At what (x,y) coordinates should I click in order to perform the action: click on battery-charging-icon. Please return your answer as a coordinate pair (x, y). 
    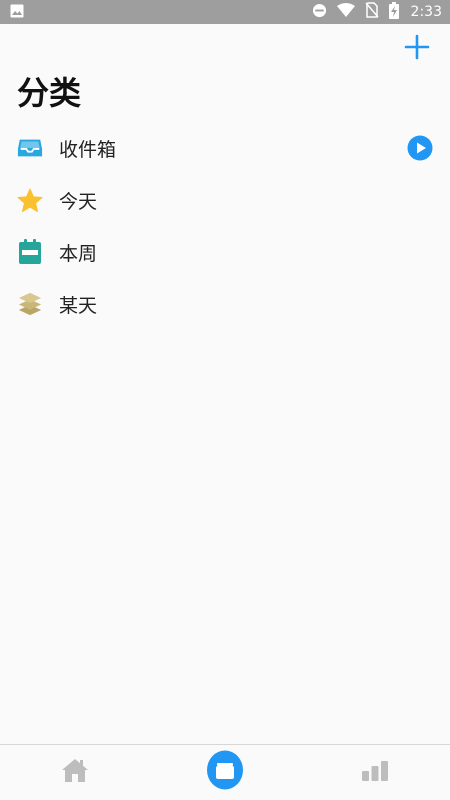
    Looking at the image, I should click on (393, 12).